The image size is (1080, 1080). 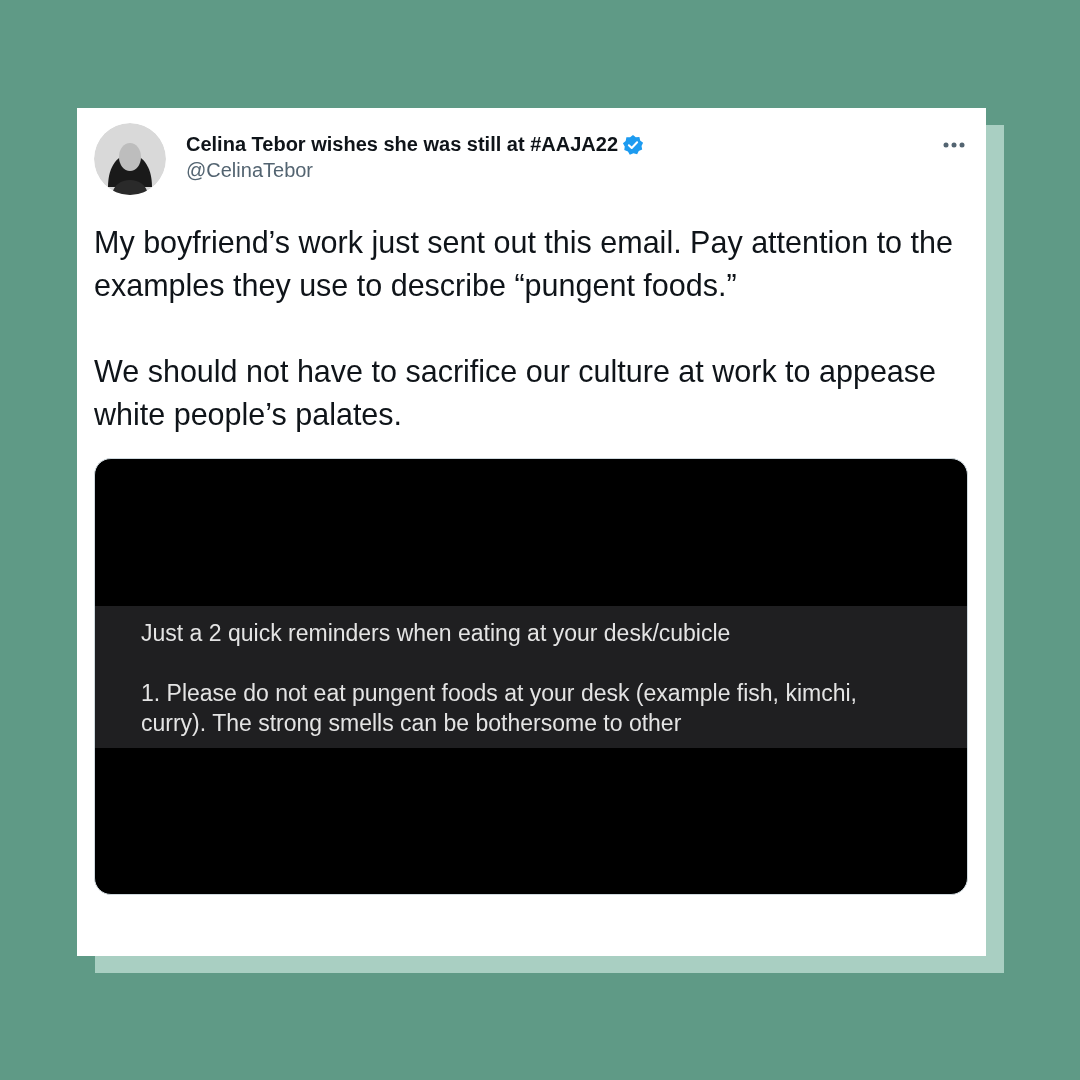 I want to click on author-handle: @CelinaTebor, so click(x=564, y=170).